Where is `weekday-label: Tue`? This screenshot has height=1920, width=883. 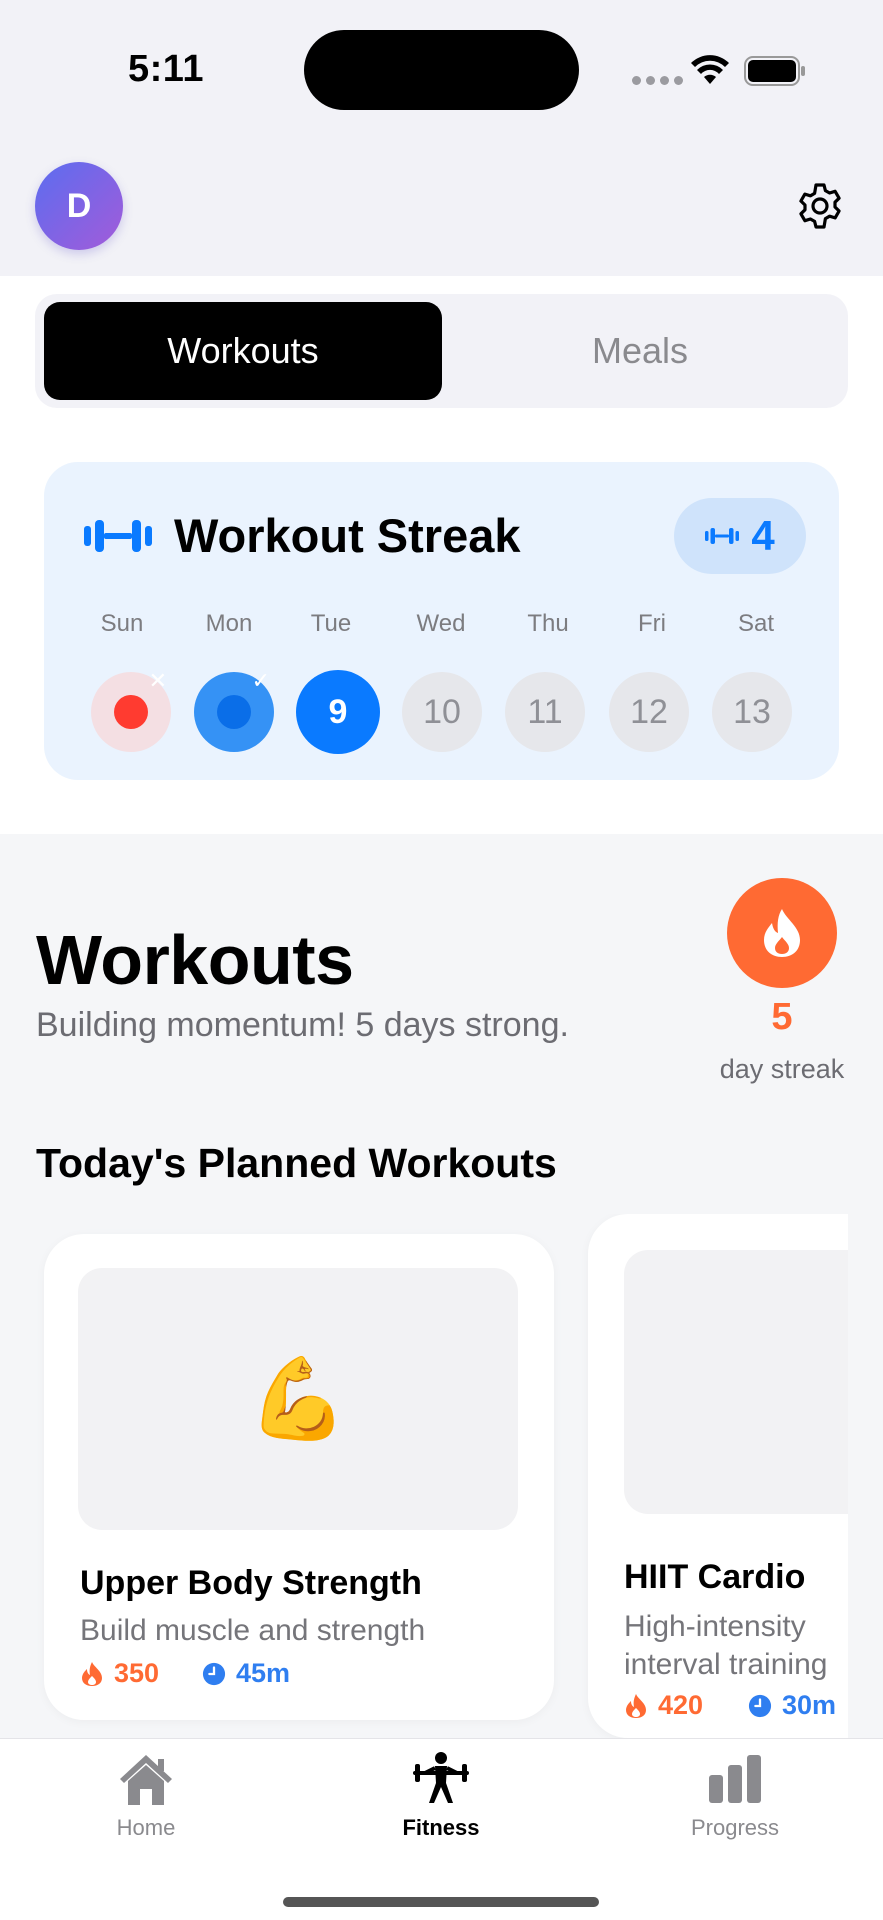 weekday-label: Tue is located at coordinates (331, 623).